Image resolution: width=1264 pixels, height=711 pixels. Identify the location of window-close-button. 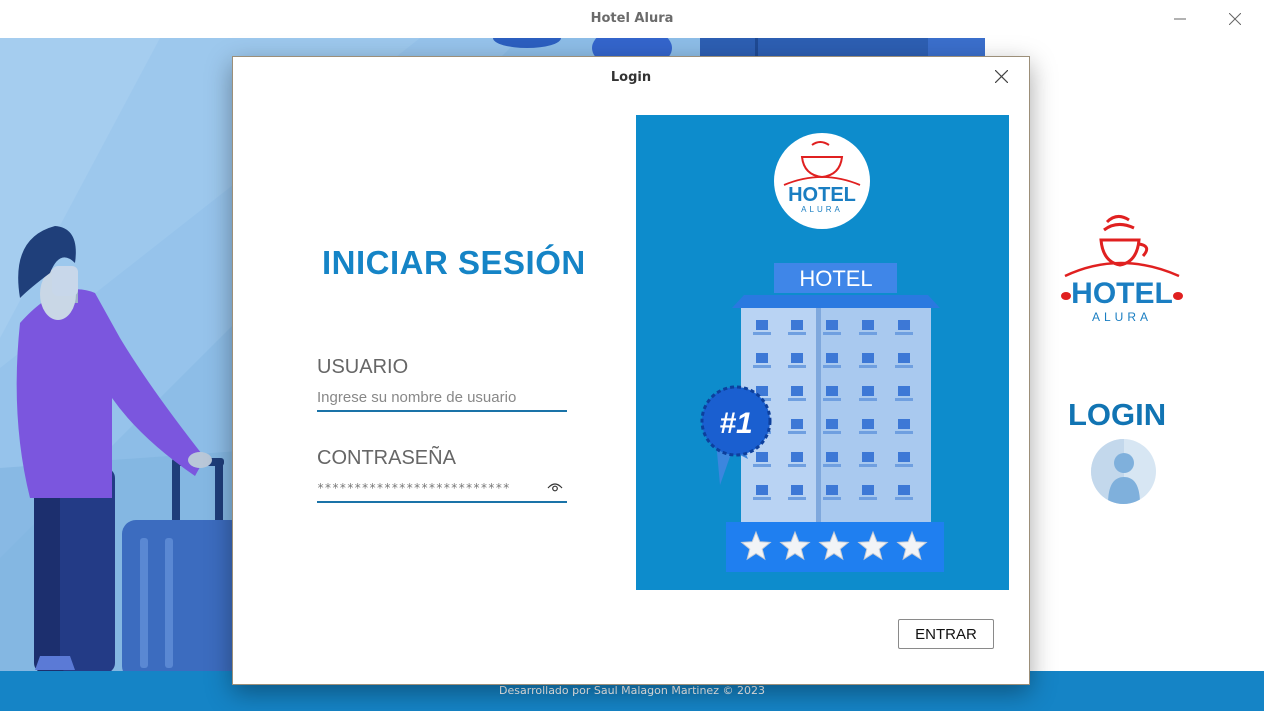
(1235, 19).